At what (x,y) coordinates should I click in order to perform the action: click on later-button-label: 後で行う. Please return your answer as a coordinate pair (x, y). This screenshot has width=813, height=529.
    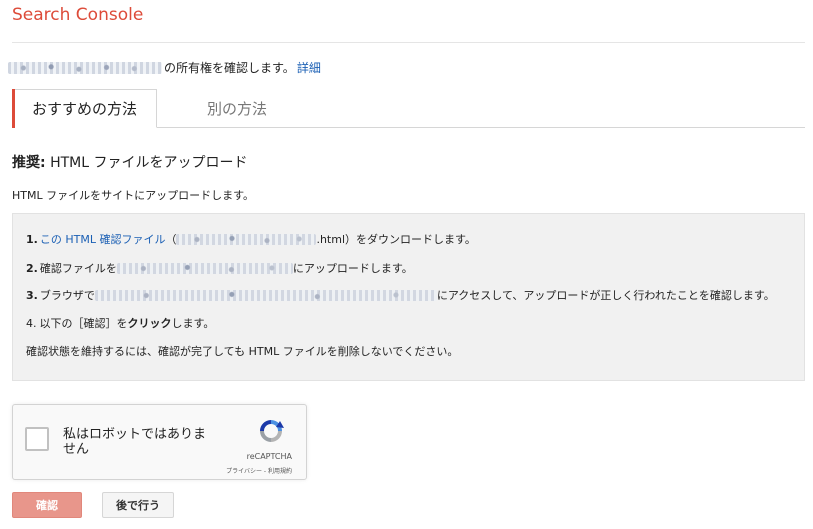
    Looking at the image, I should click on (138, 505).